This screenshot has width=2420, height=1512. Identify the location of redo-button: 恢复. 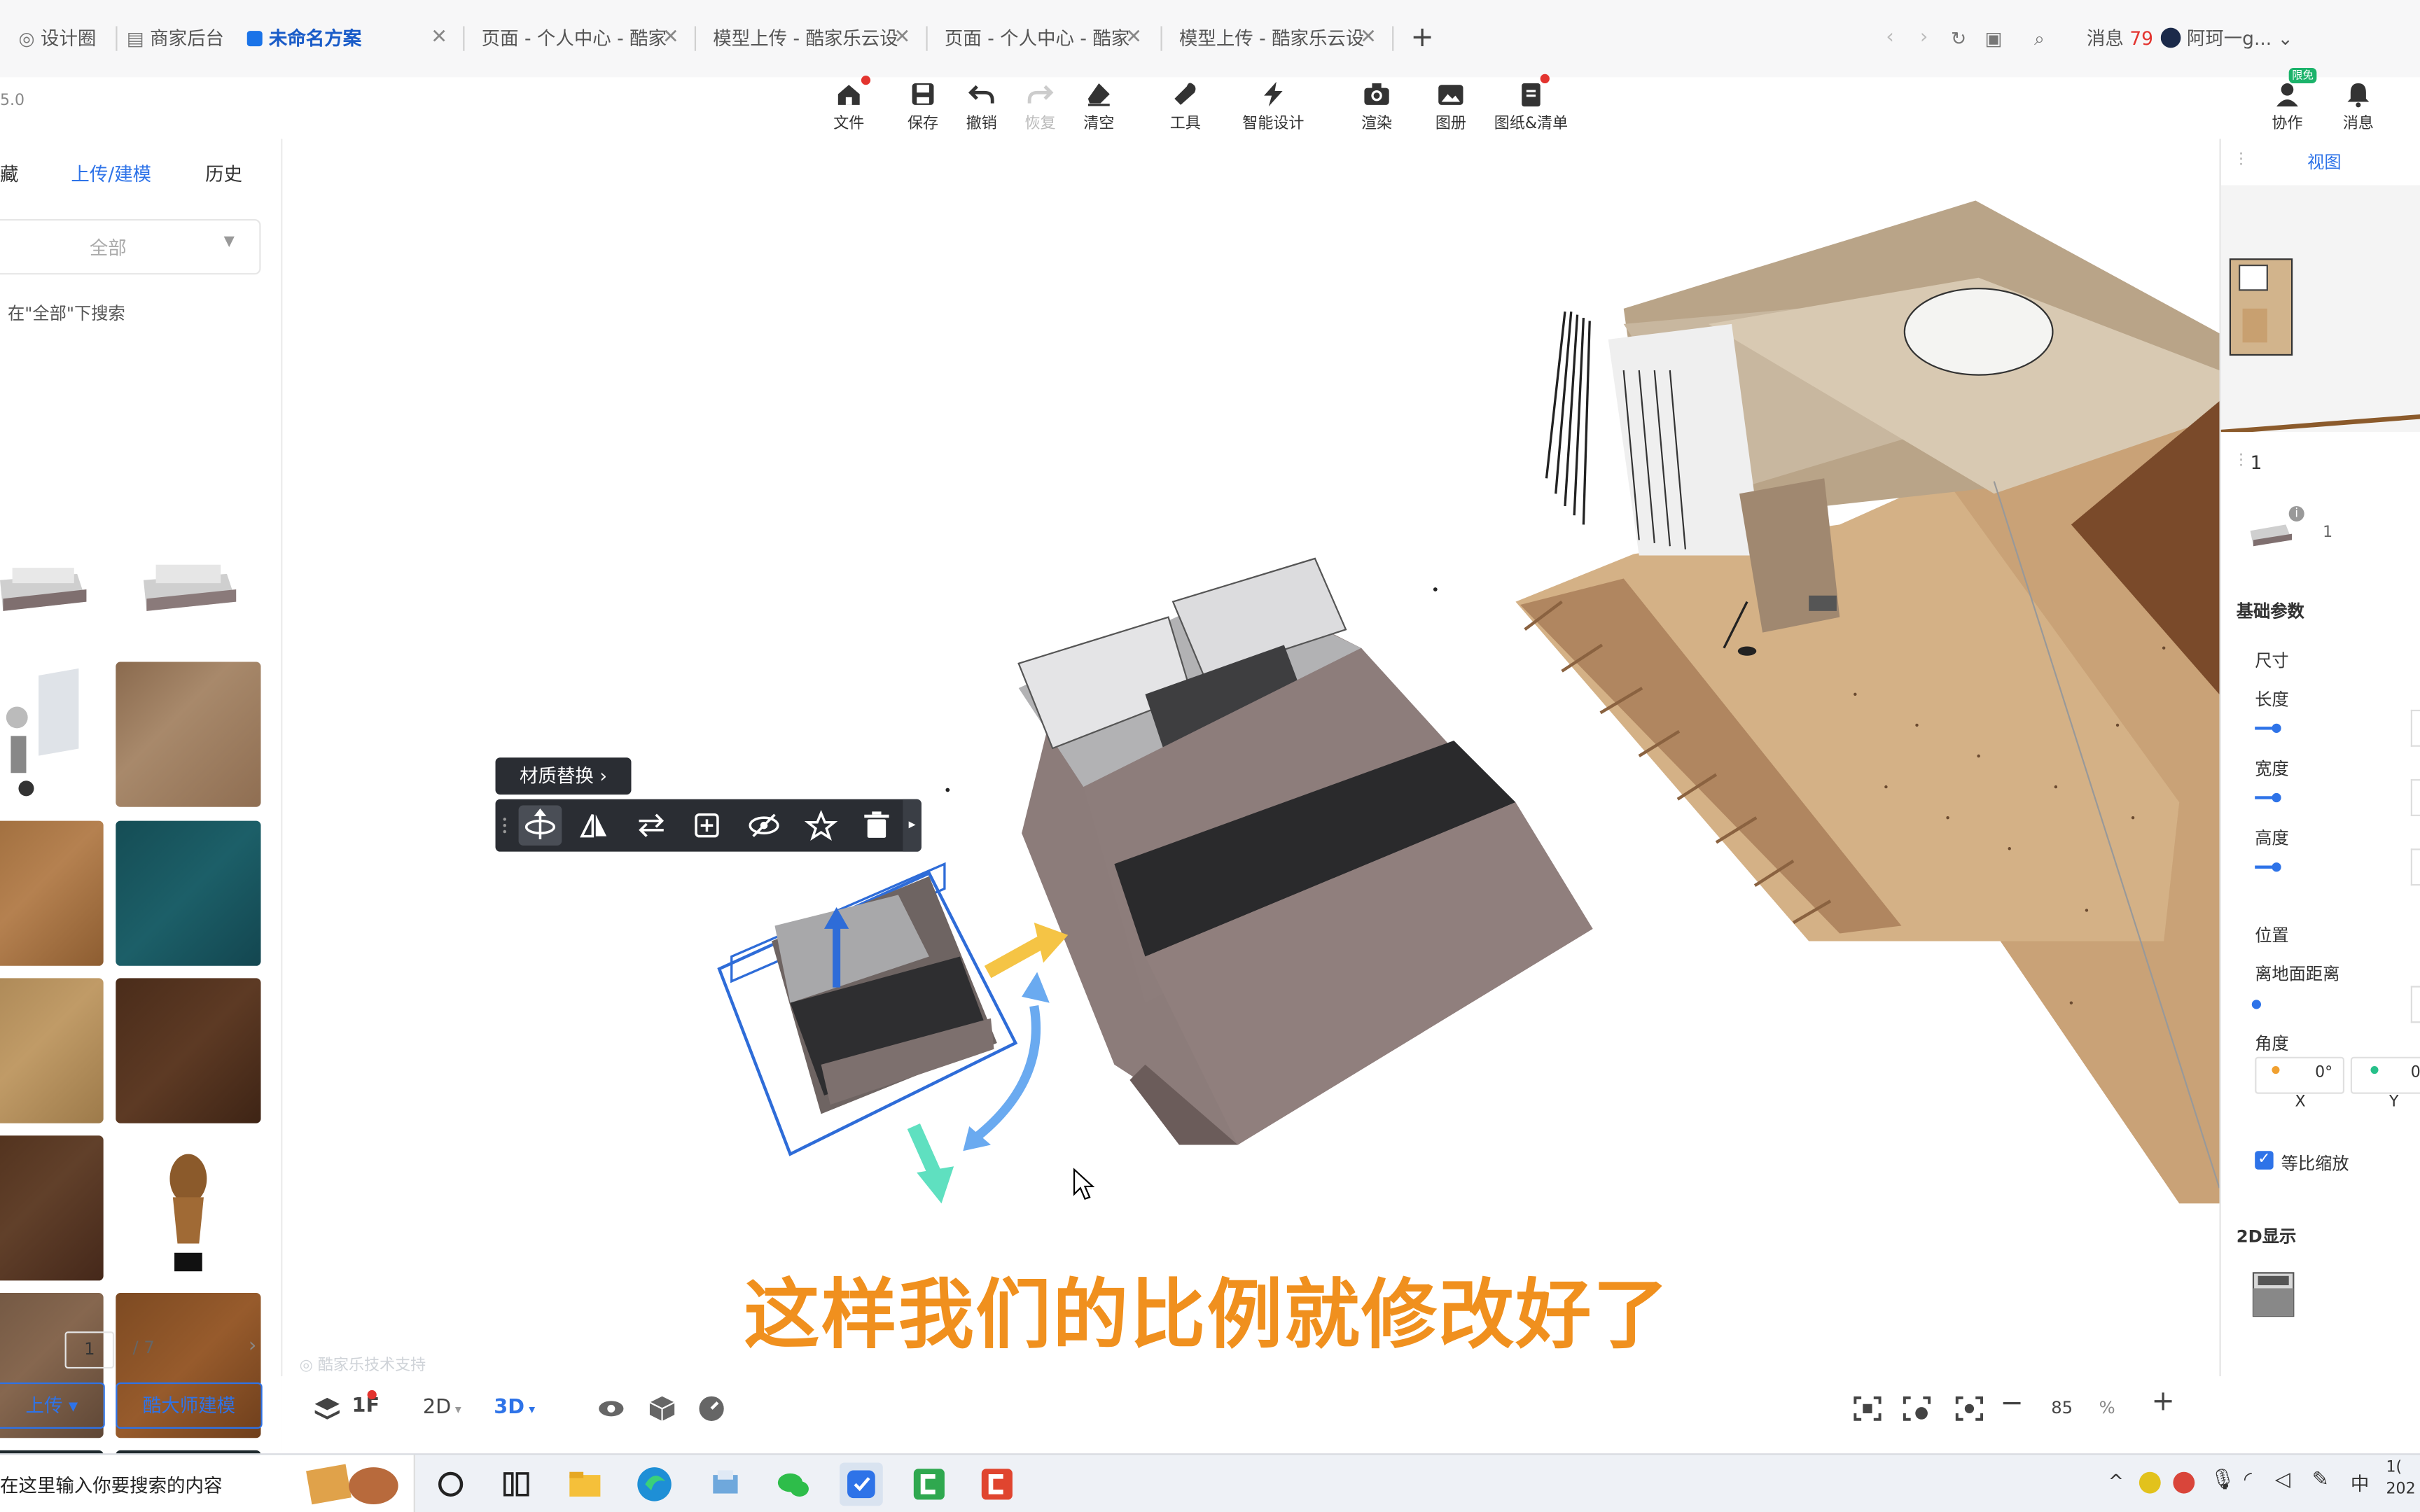
(1040, 108).